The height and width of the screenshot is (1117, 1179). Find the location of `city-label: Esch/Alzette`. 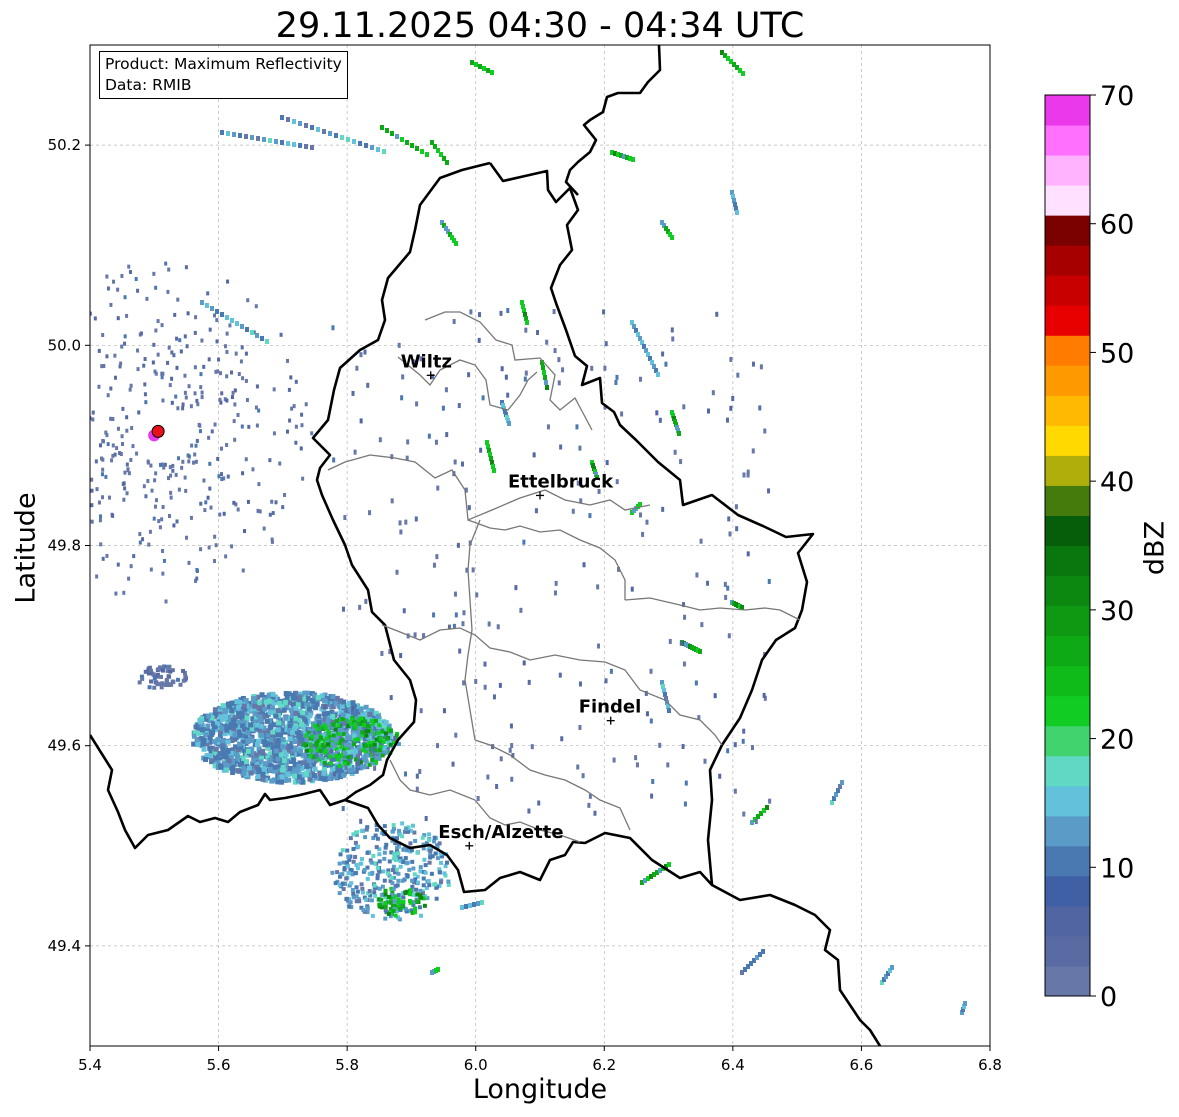

city-label: Esch/Alzette is located at coordinates (500, 832).